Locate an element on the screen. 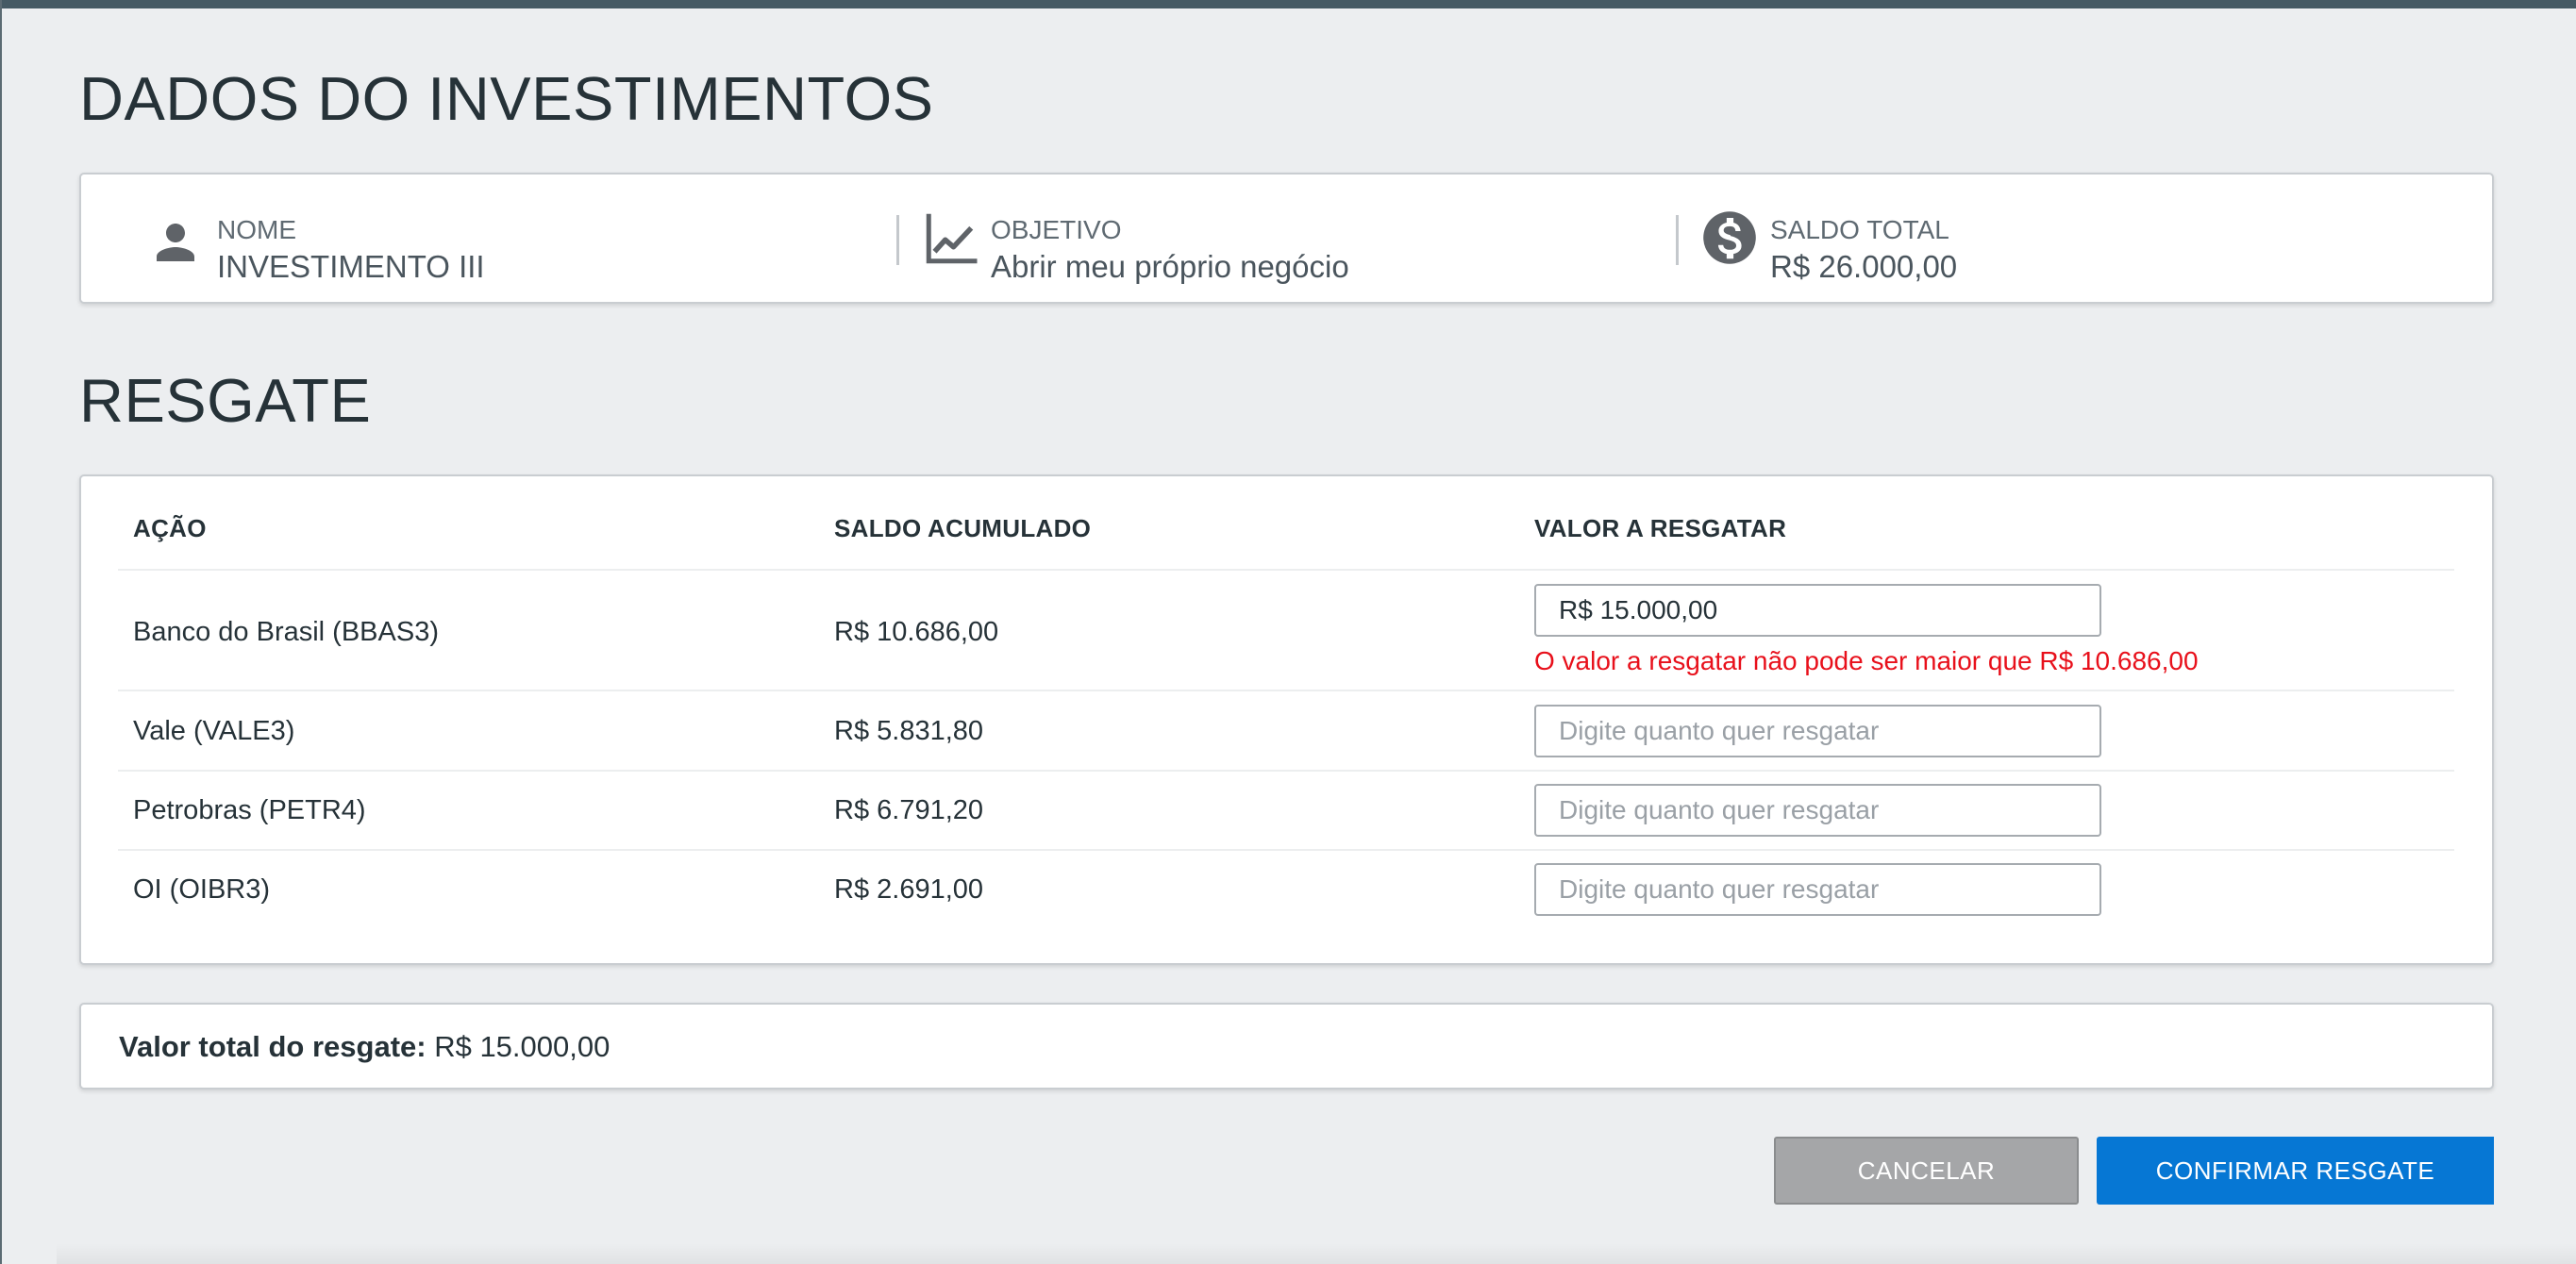 The image size is (2576, 1264). column-header-balance: SALDO ACUMULADO is located at coordinates (963, 528).